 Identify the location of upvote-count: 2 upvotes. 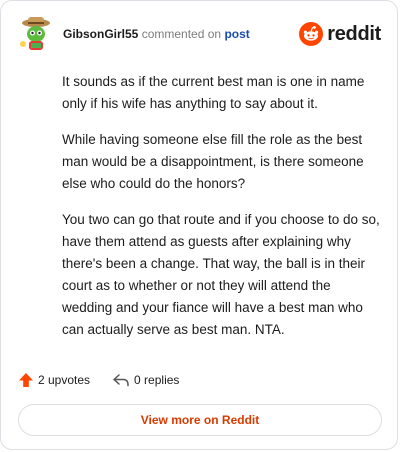
(64, 380).